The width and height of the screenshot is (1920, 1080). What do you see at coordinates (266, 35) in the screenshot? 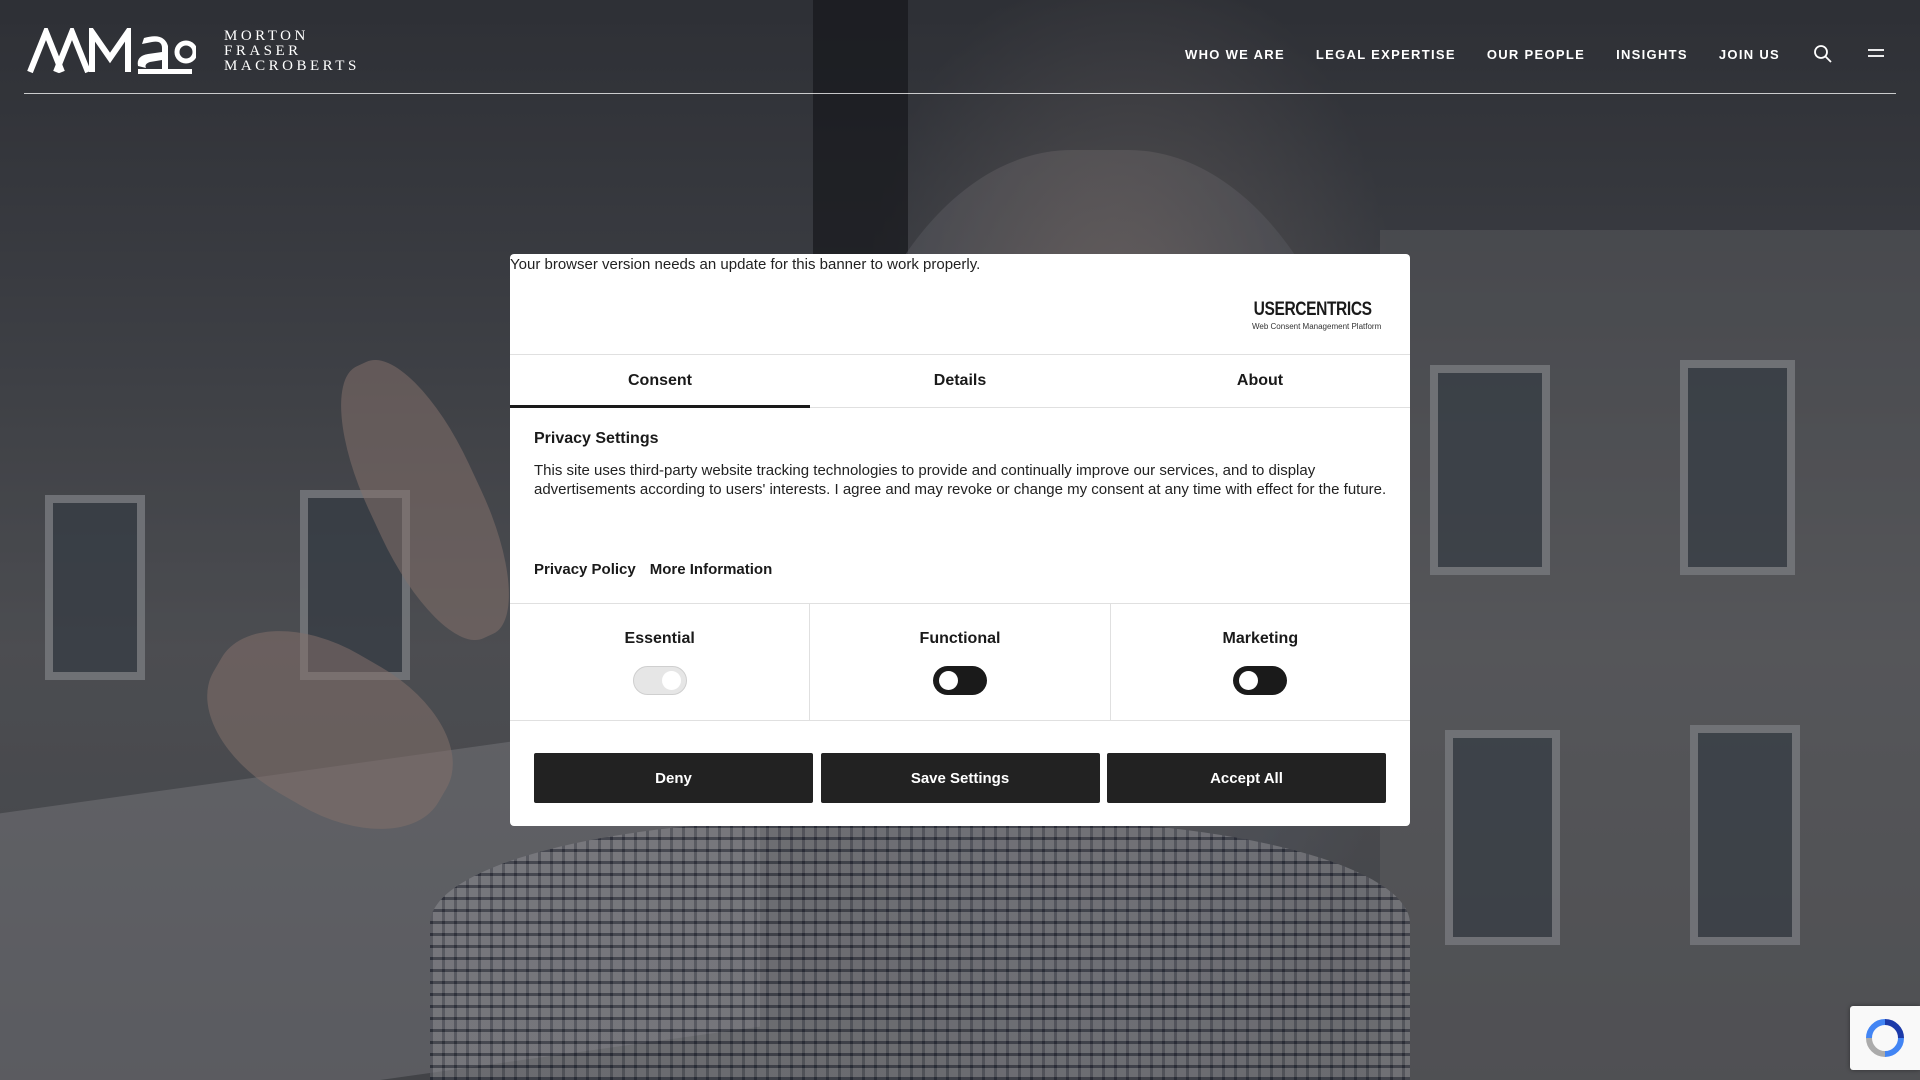
I see `logo-text-line: MORTON` at bounding box center [266, 35].